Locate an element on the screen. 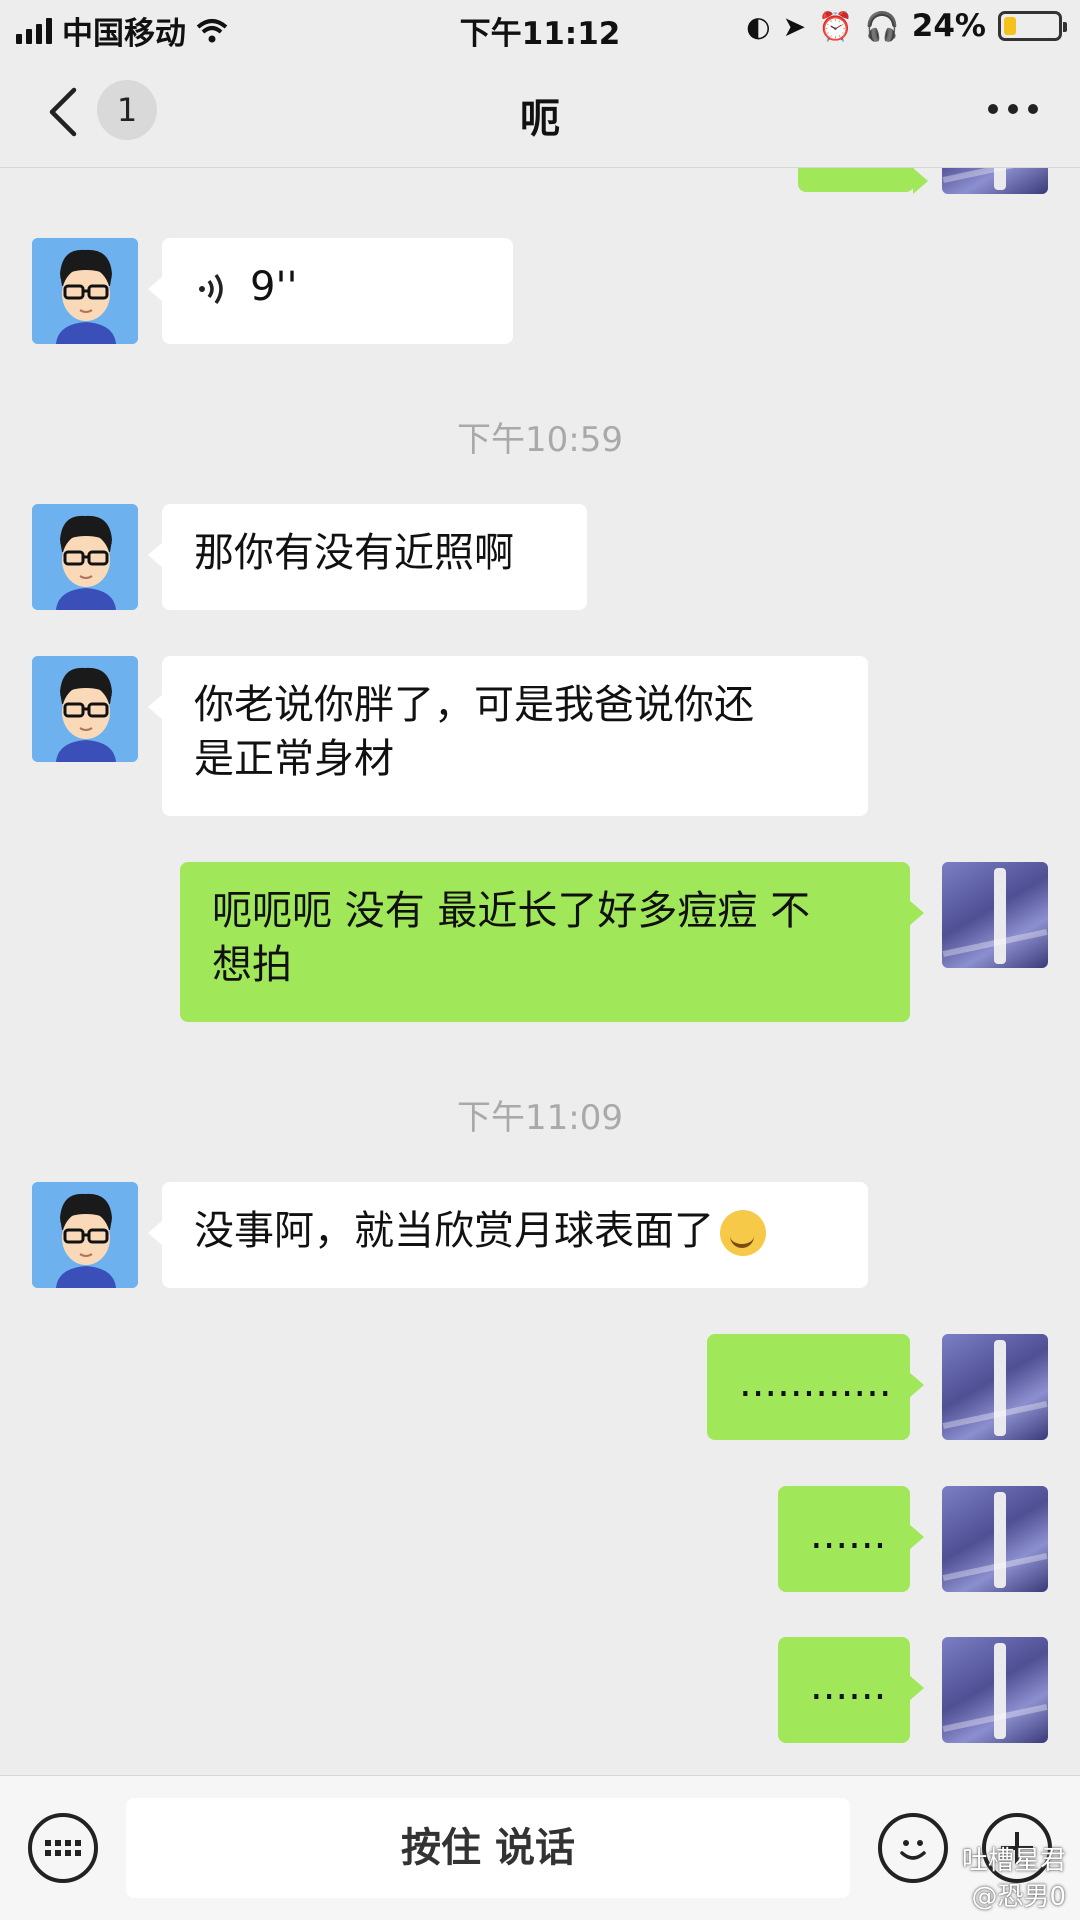 The height and width of the screenshot is (1920, 1080). input-toolbar: 按住 说话 吐槽星君 @恐男0 is located at coordinates (540, 1847).